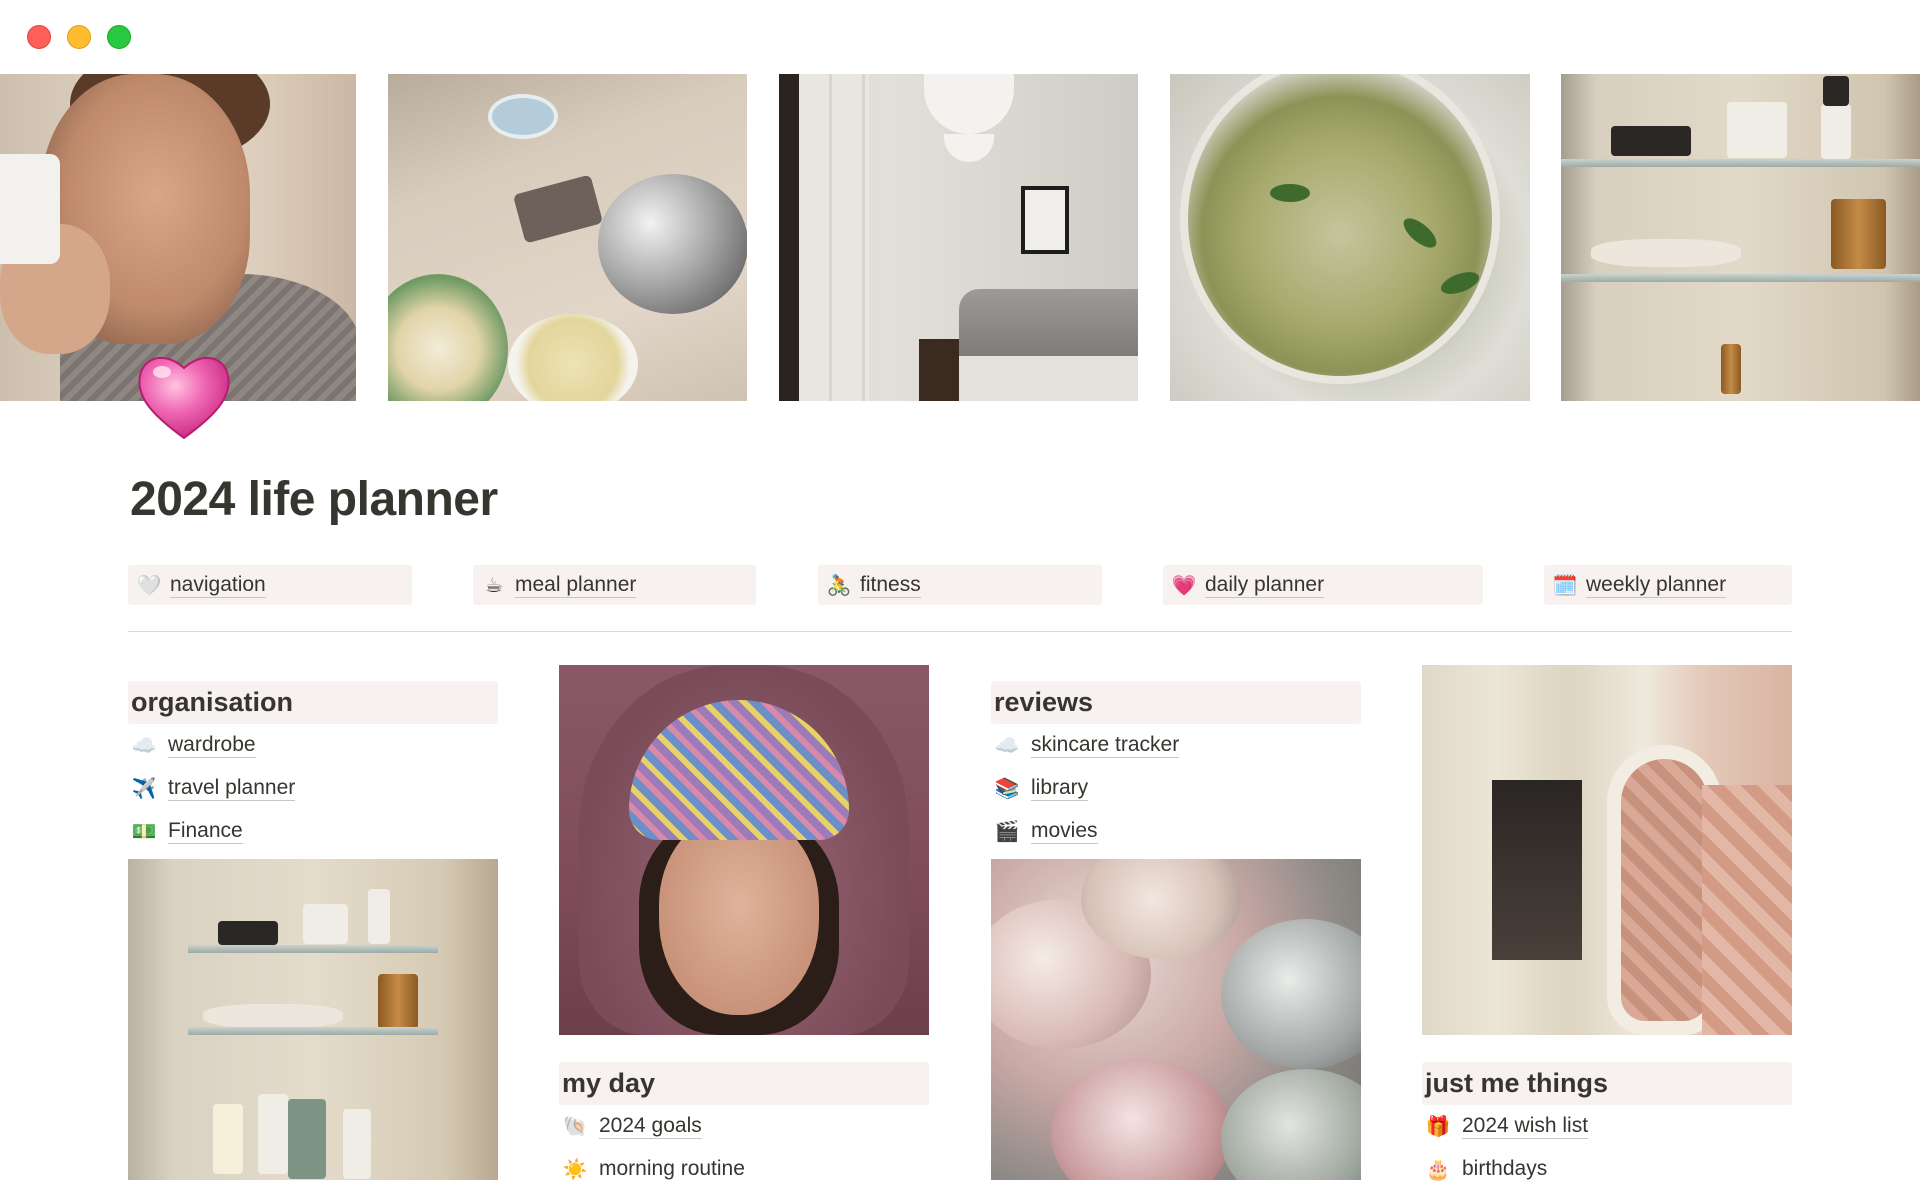  What do you see at coordinates (1504, 1169) in the screenshot?
I see `list-item-label: birthdays` at bounding box center [1504, 1169].